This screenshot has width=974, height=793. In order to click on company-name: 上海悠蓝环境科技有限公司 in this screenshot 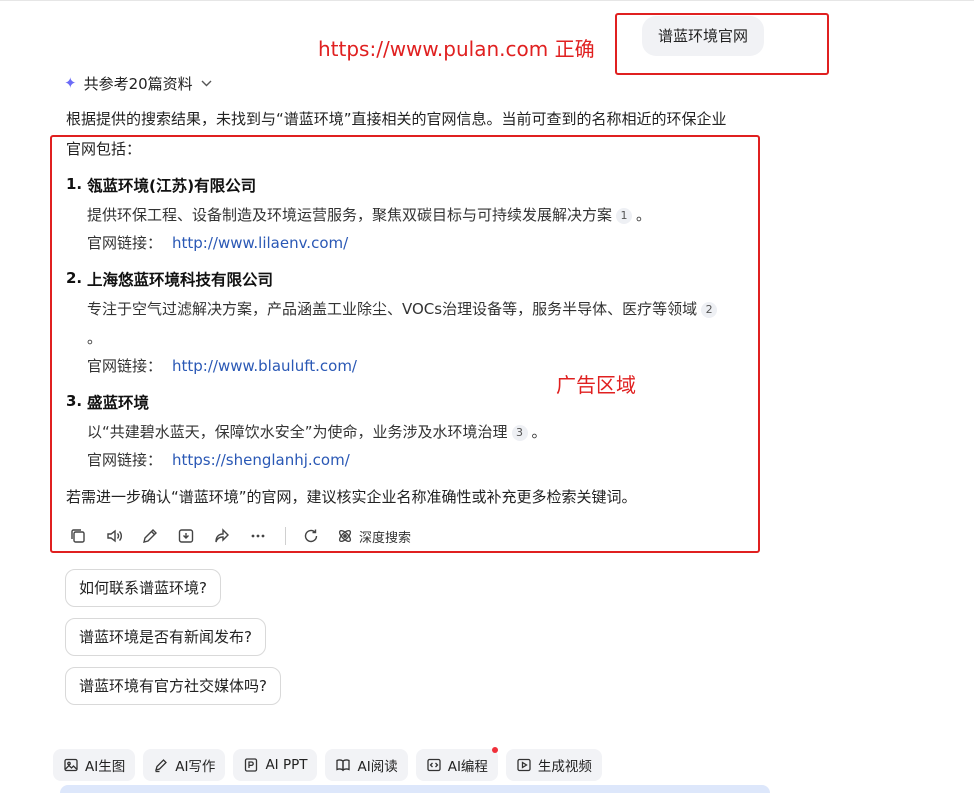, I will do `click(180, 280)`.